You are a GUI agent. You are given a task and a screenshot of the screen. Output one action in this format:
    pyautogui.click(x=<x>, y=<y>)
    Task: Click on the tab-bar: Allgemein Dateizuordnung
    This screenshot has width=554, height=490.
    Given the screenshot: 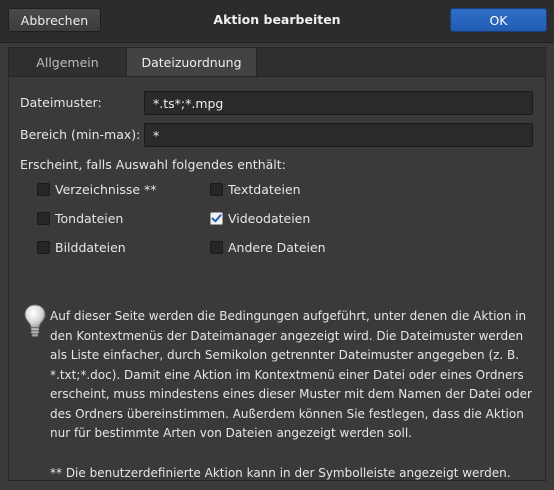 What is the action you would take?
    pyautogui.click(x=277, y=62)
    